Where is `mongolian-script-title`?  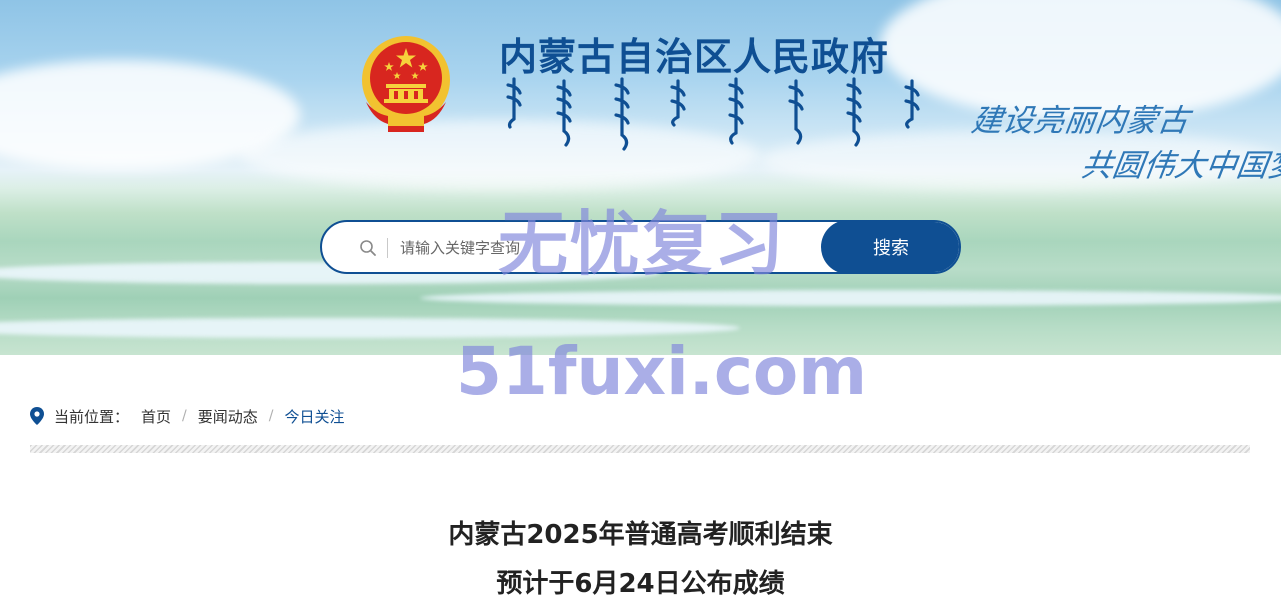
mongolian-script-title is located at coordinates (713, 114).